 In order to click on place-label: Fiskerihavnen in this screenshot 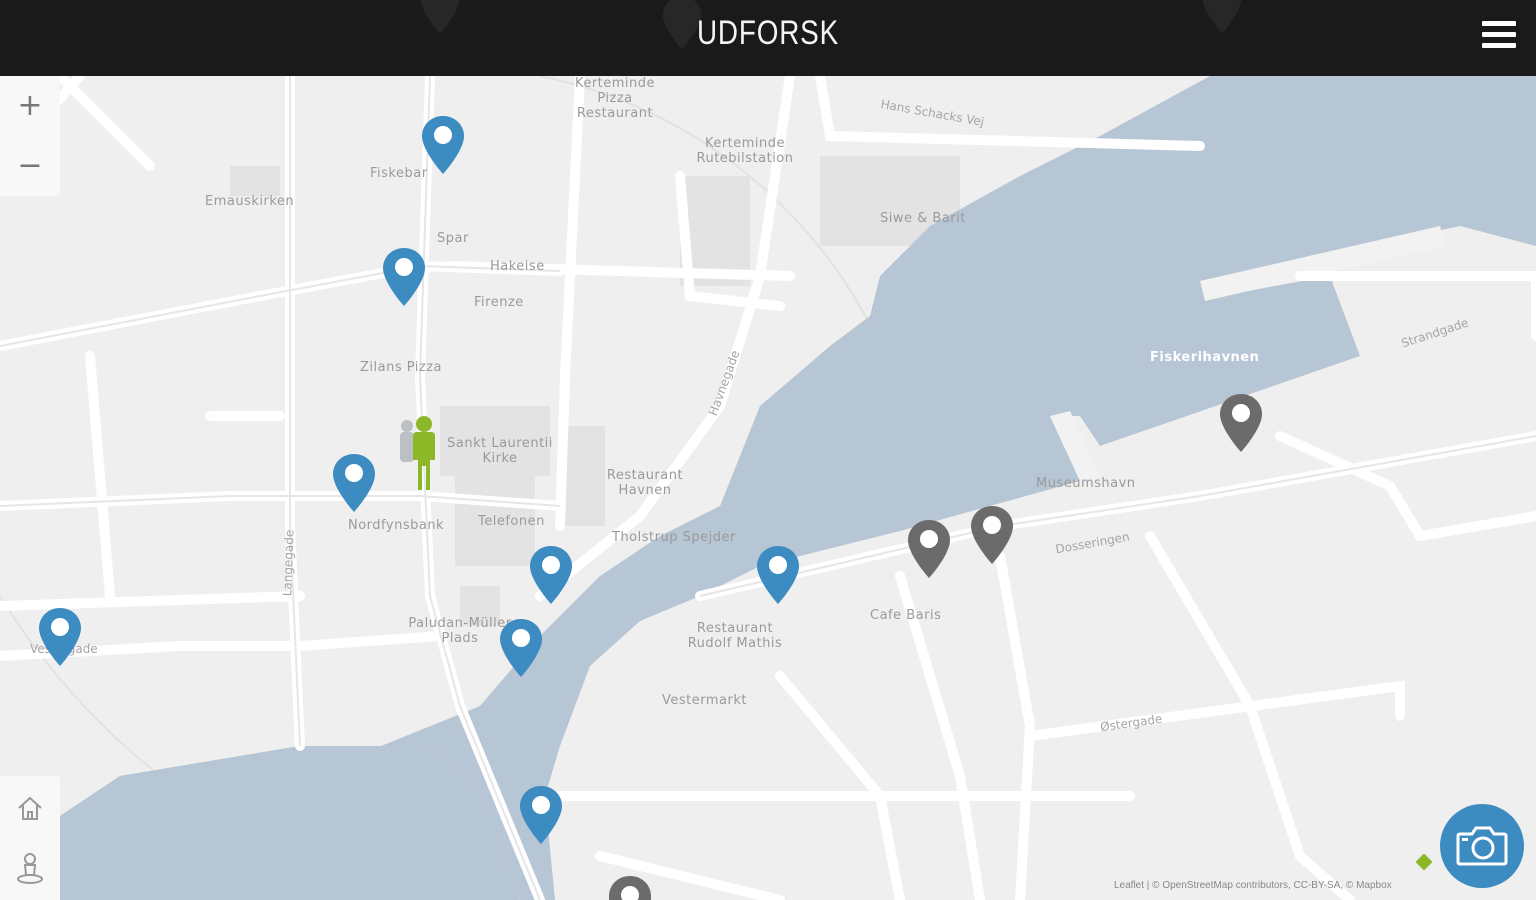, I will do `click(1205, 357)`.